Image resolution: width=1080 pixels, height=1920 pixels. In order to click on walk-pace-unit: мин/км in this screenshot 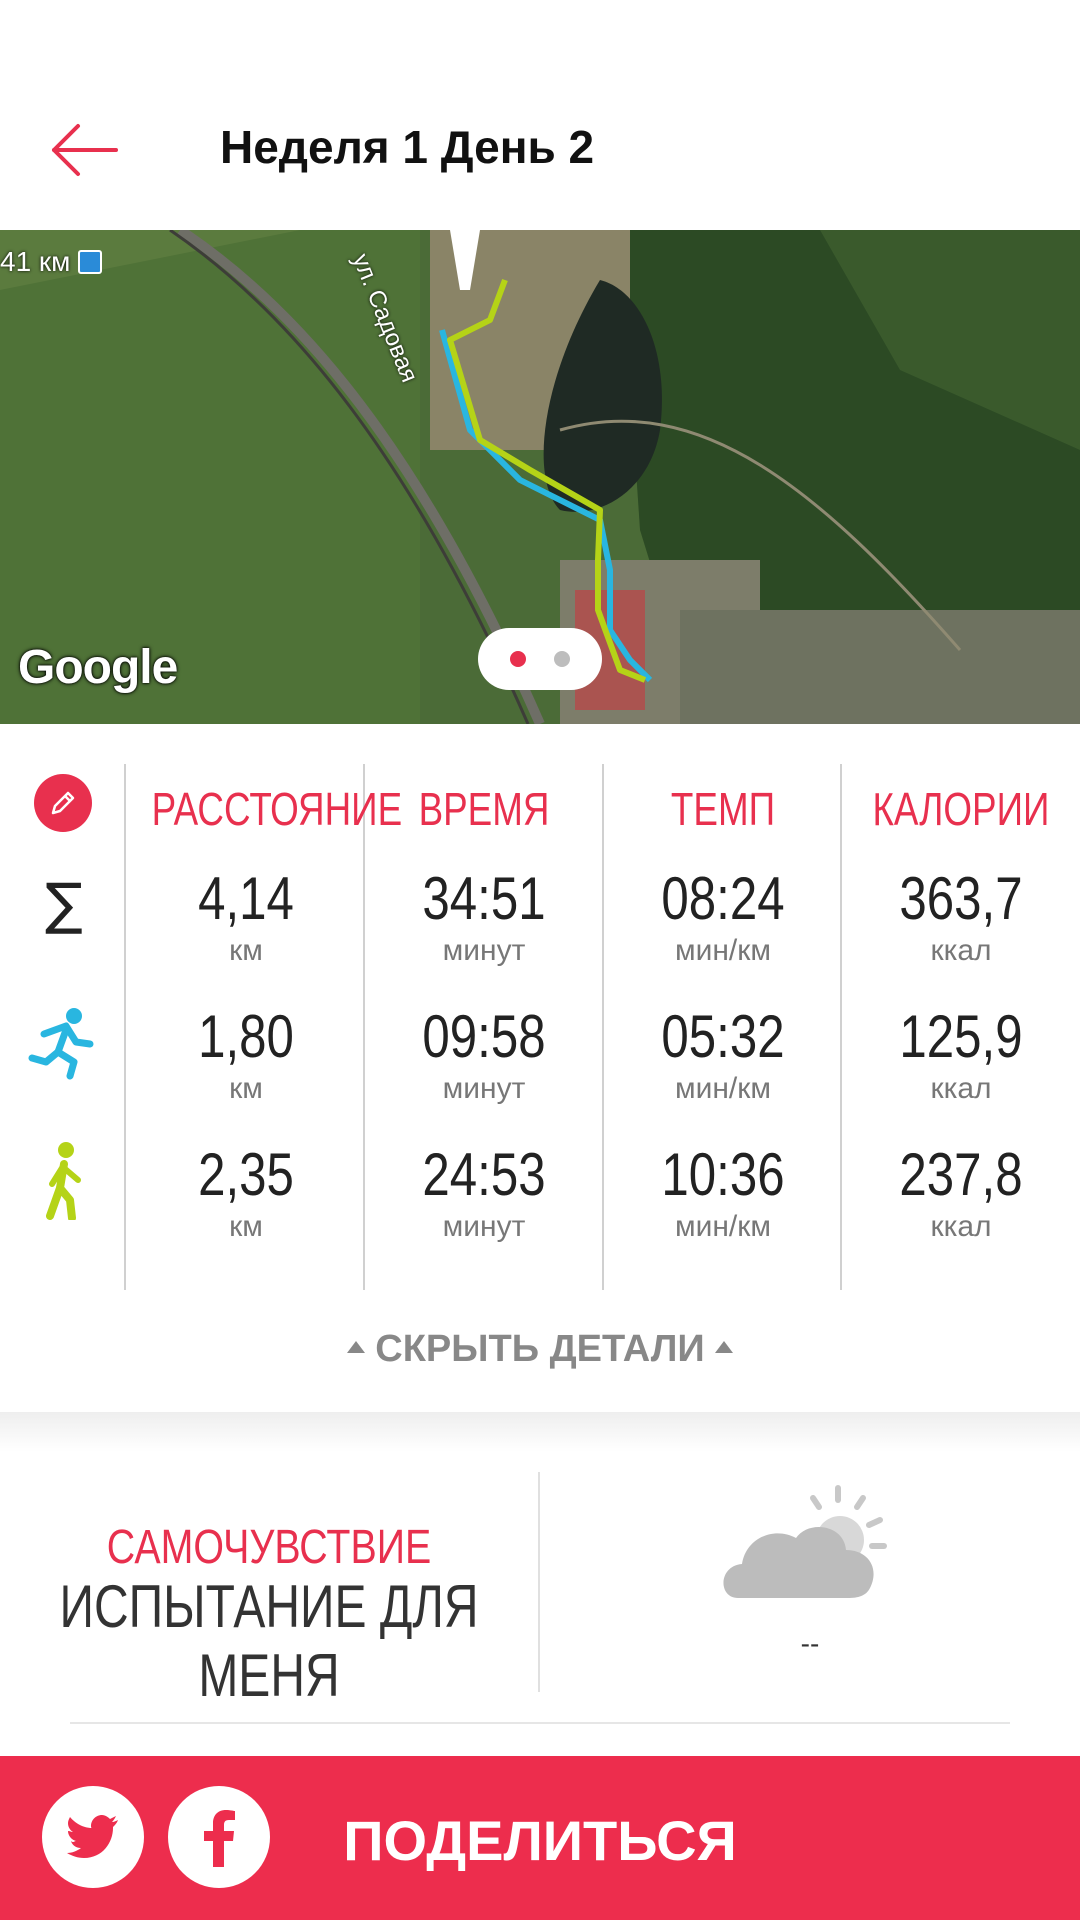, I will do `click(723, 1226)`.